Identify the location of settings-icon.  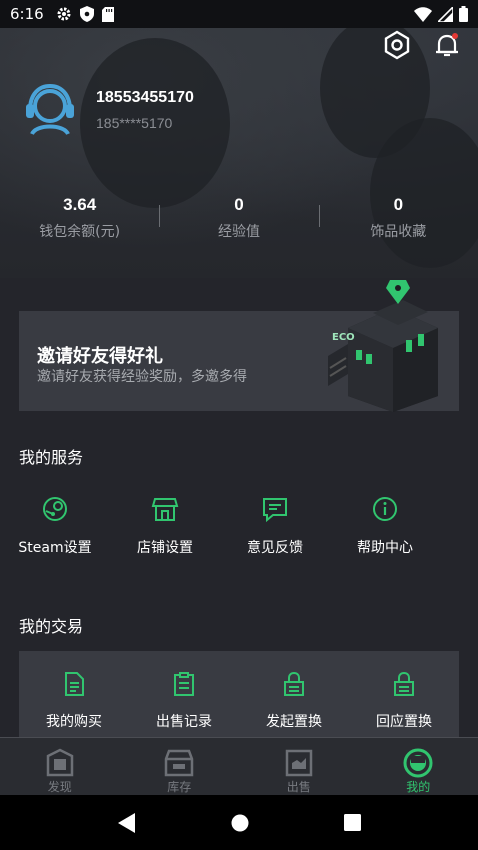
(397, 45).